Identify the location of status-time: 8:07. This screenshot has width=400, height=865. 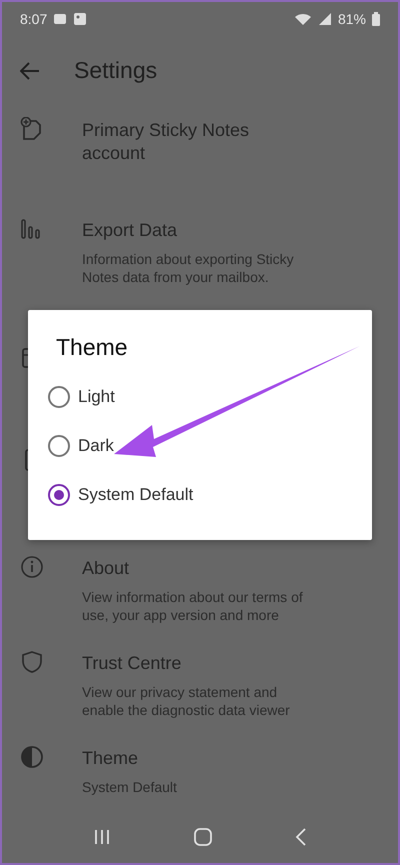
(34, 19).